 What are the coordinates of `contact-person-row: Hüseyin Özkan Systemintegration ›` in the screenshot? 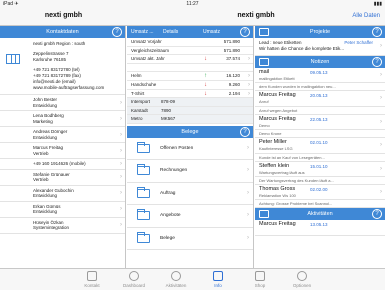 It's located at (62, 226).